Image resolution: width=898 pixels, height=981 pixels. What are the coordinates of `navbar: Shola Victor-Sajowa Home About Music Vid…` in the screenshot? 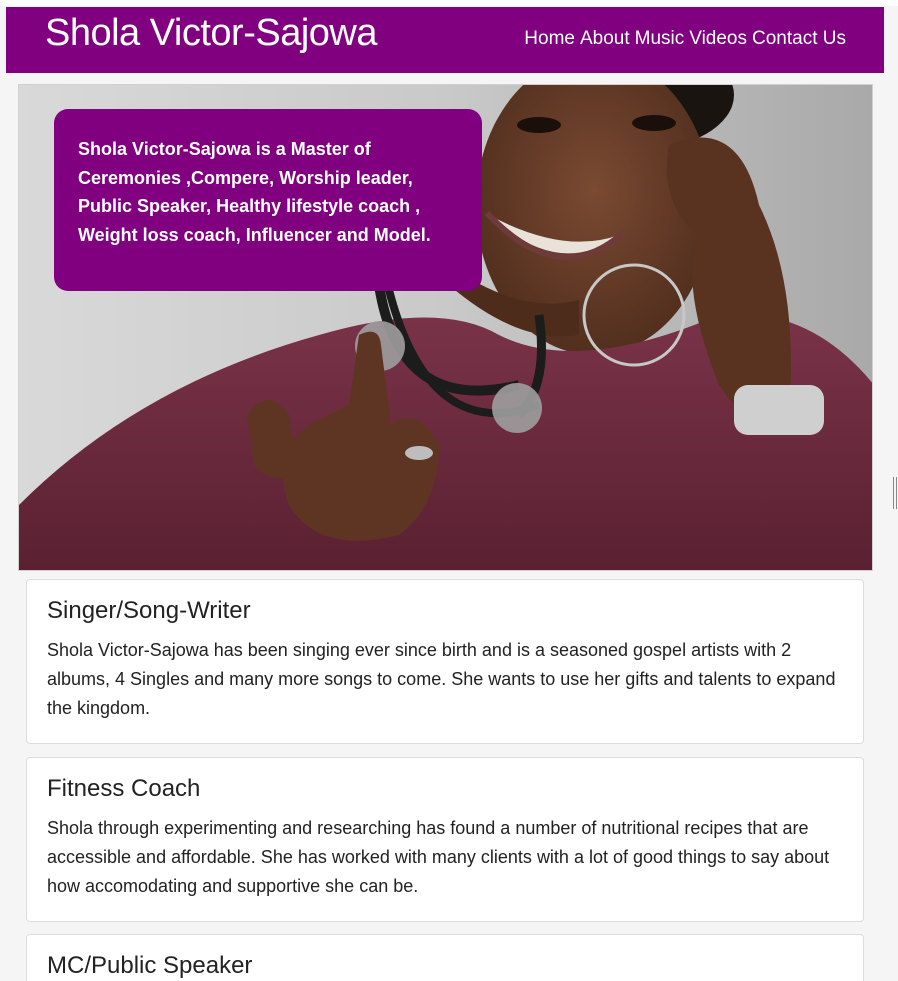 It's located at (445, 40).